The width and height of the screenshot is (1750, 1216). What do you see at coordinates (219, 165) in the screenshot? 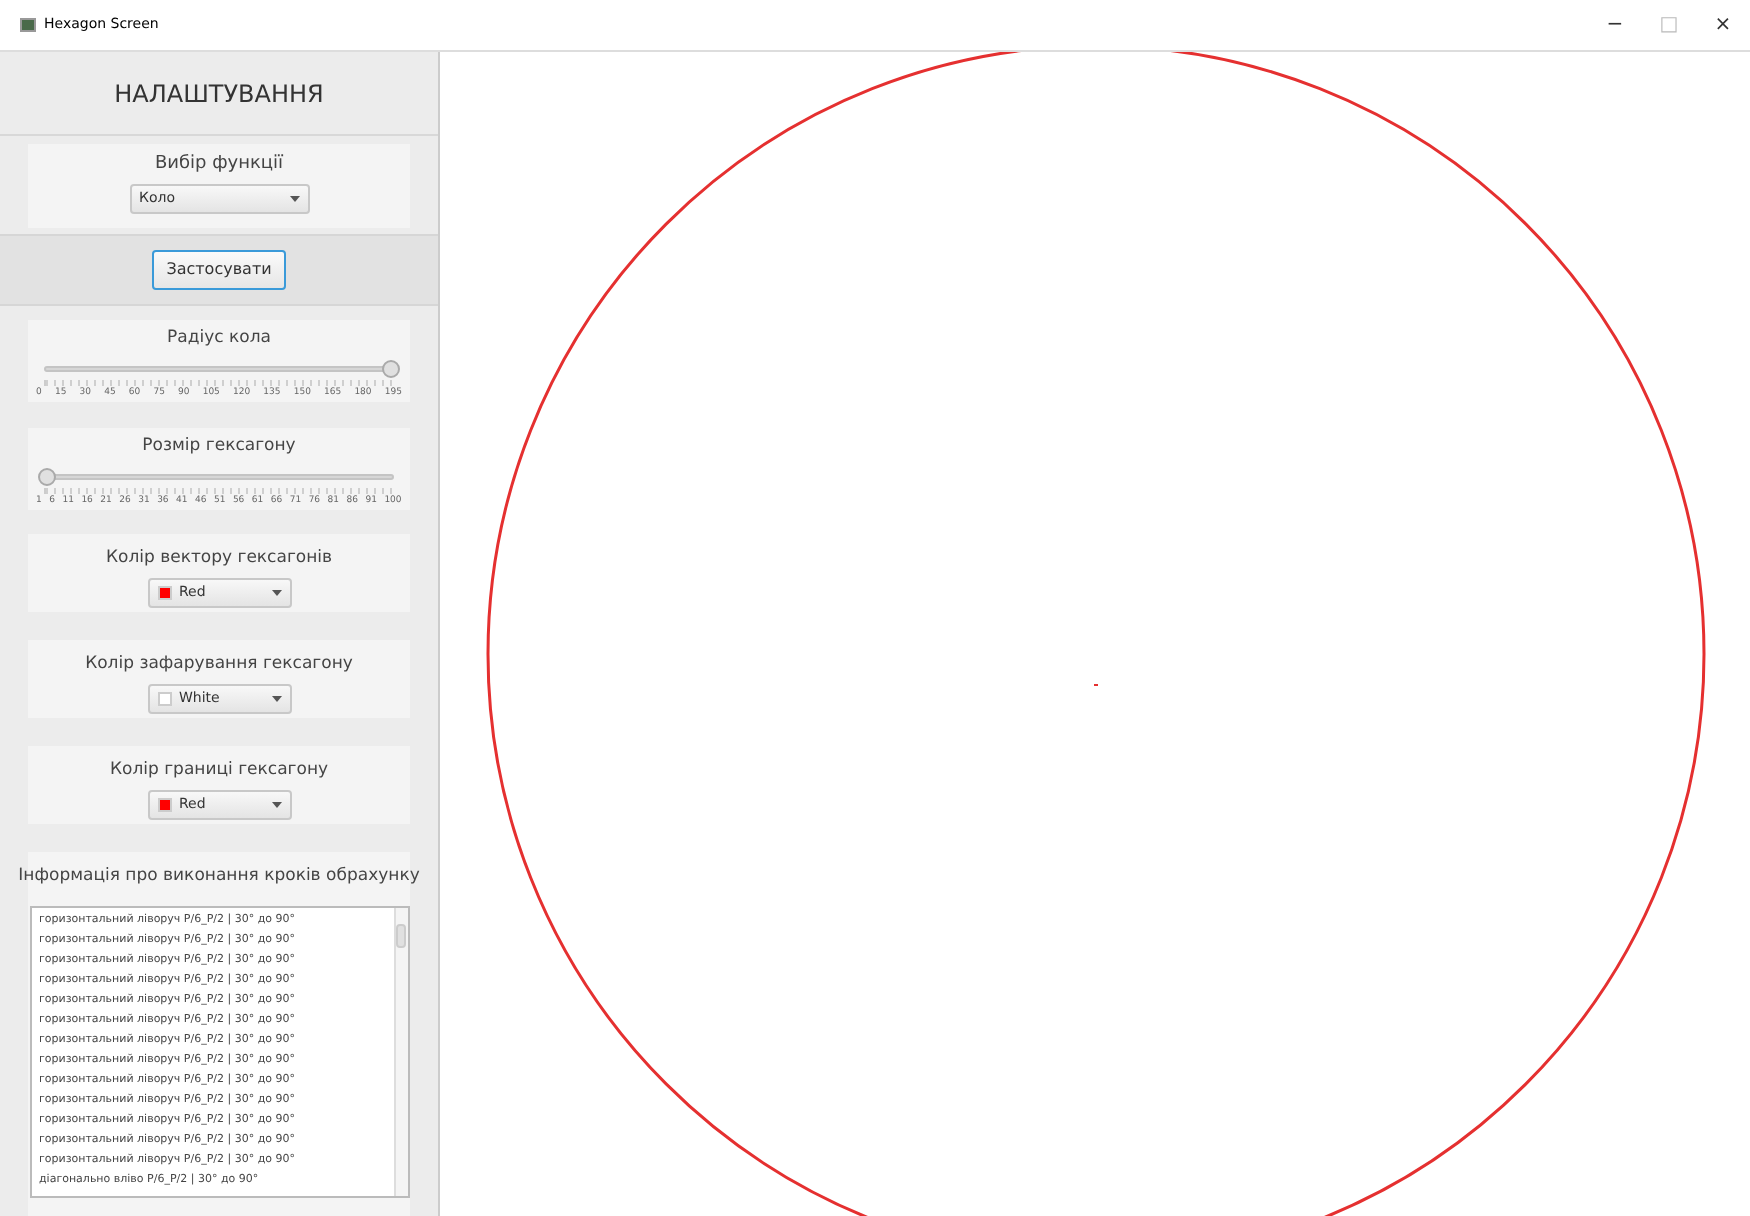
I see `function-label: Вибір функції` at bounding box center [219, 165].